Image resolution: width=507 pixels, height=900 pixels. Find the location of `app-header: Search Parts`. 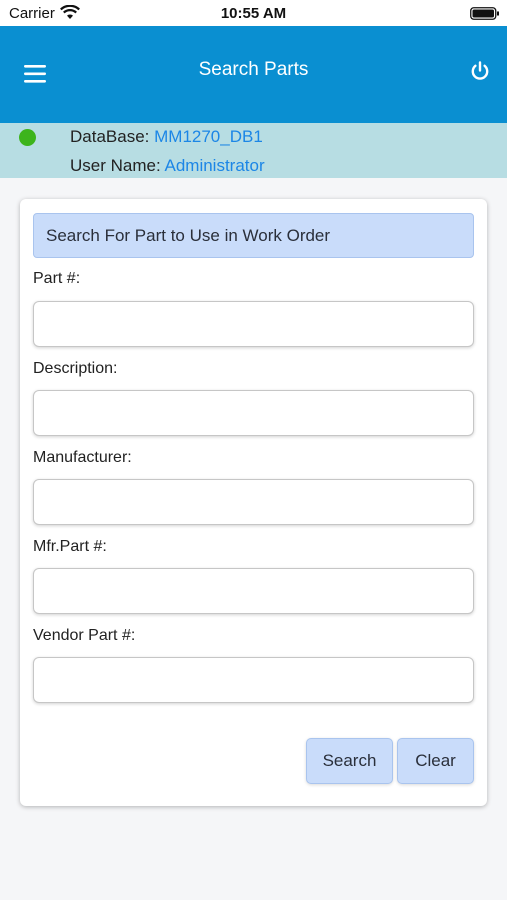

app-header: Search Parts is located at coordinates (253, 74).